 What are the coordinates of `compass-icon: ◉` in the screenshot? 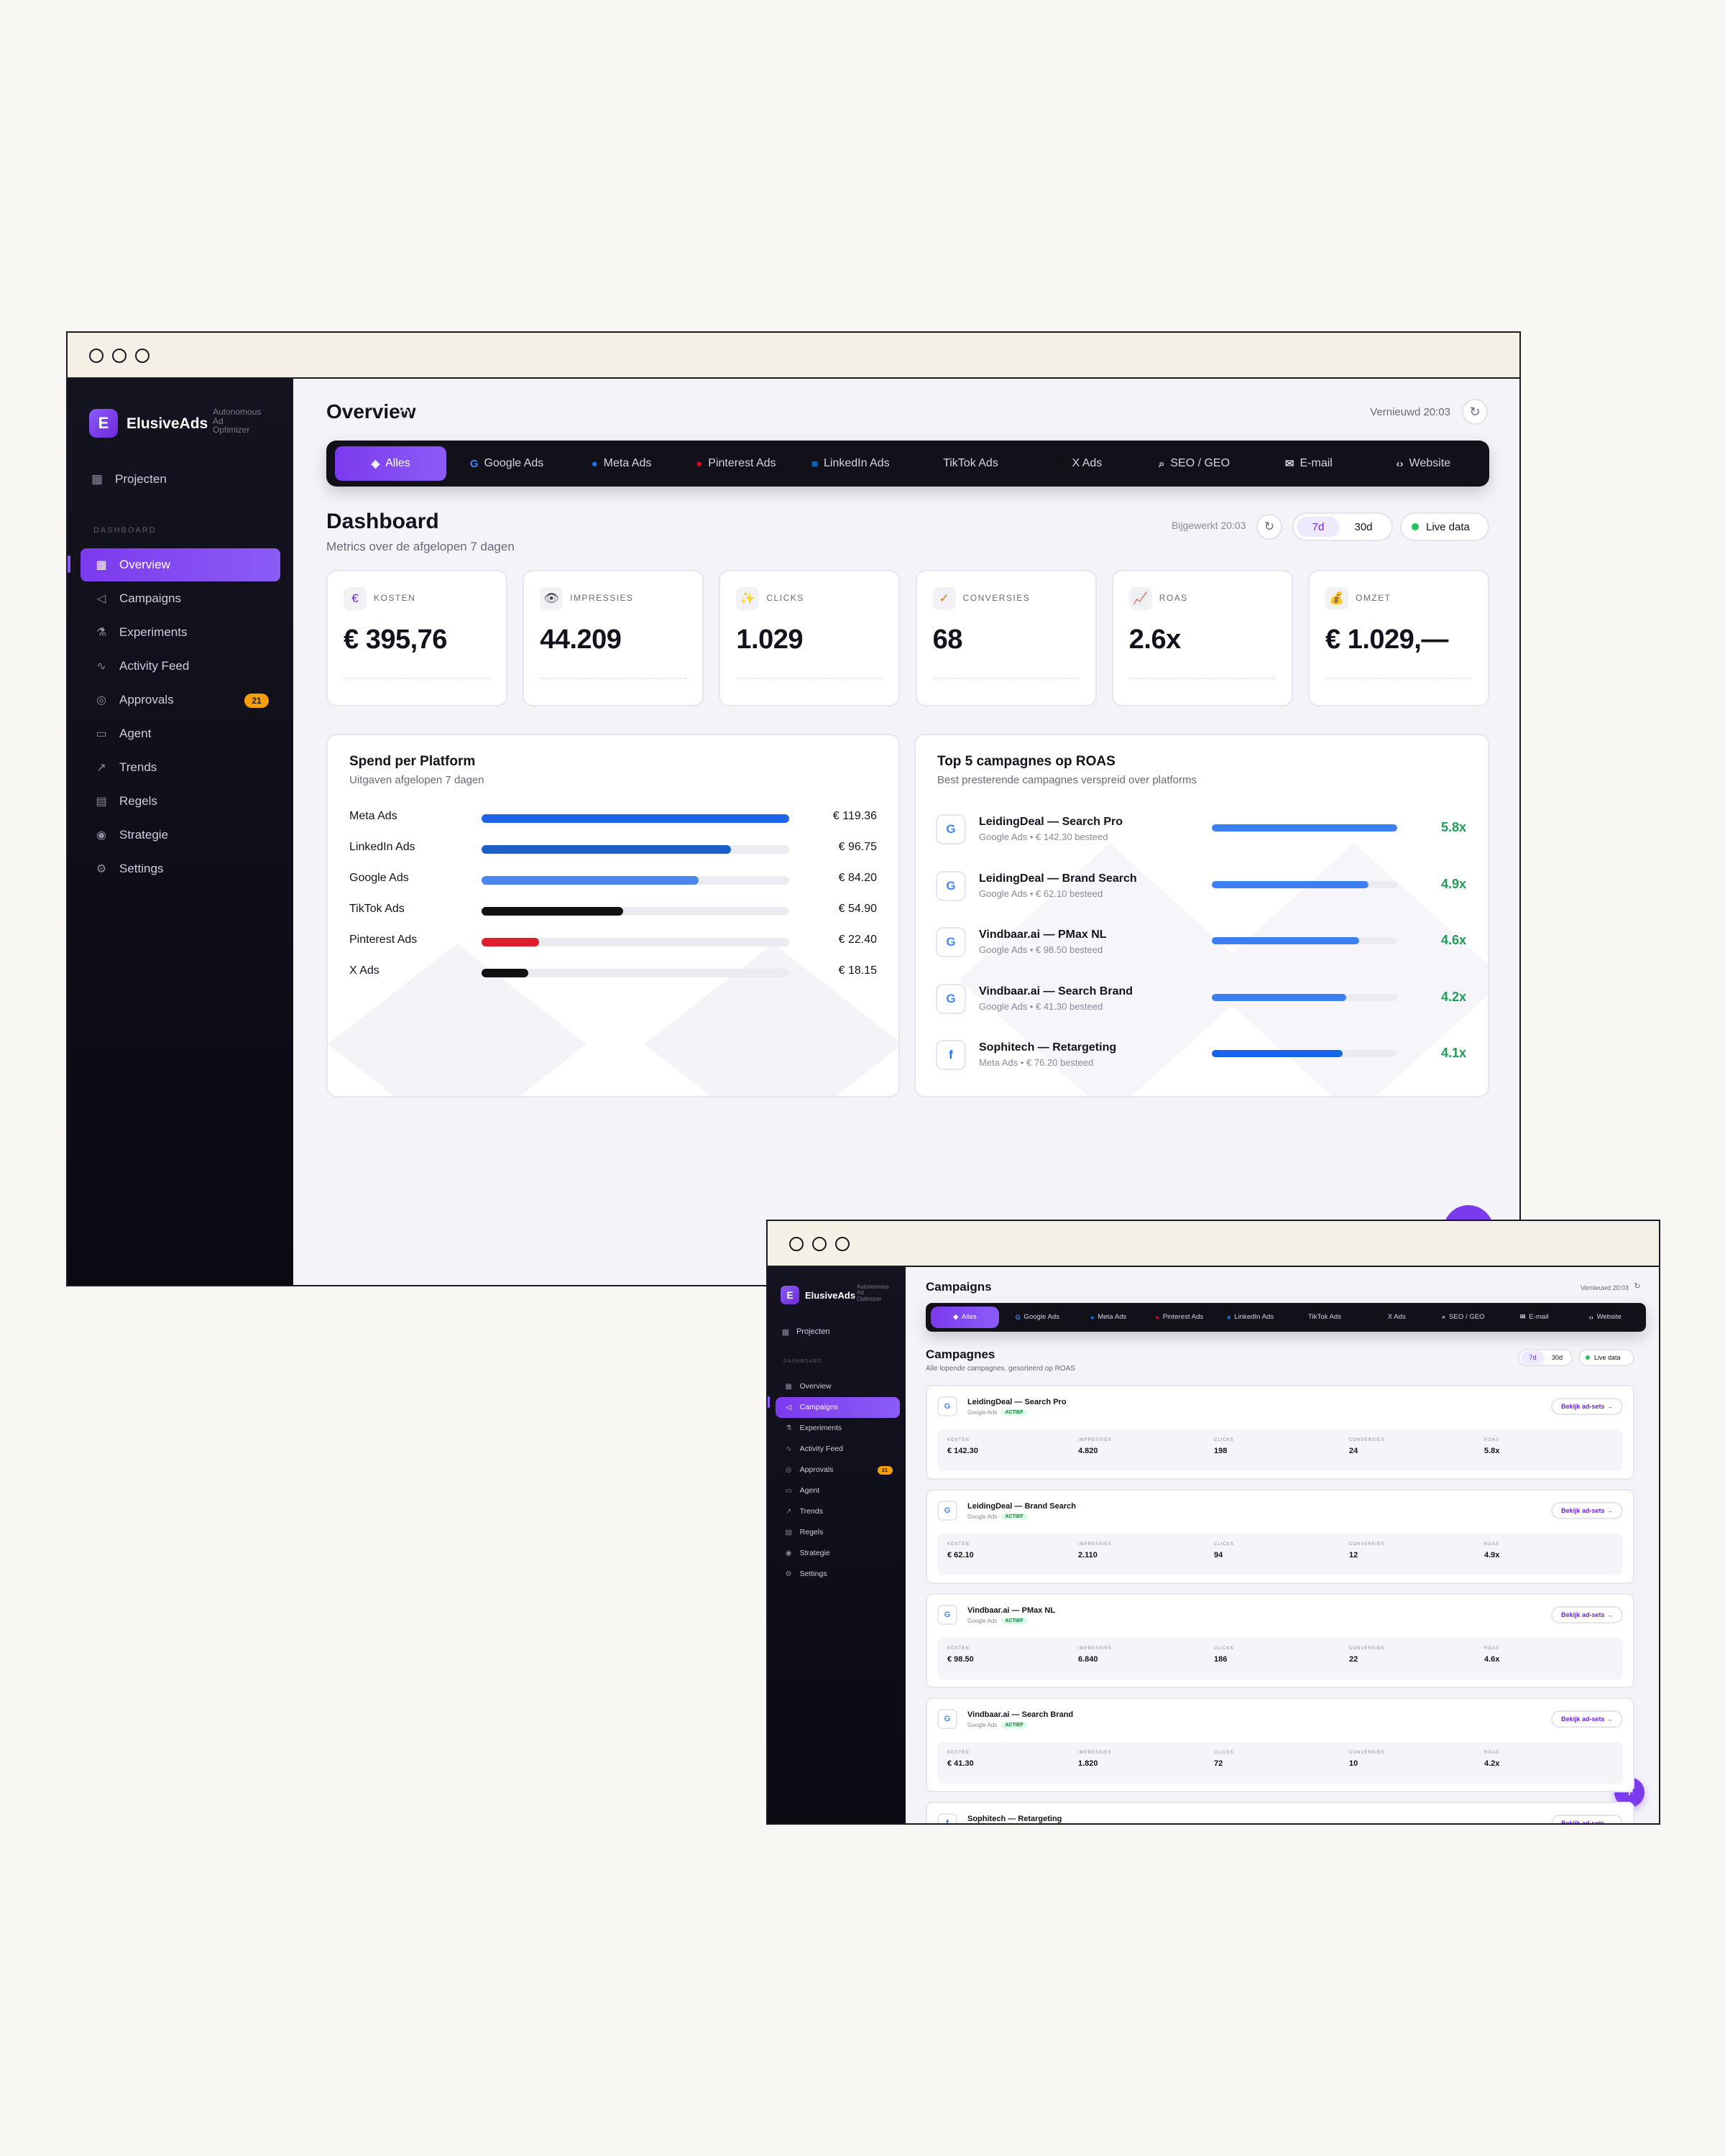 It's located at (788, 1553).